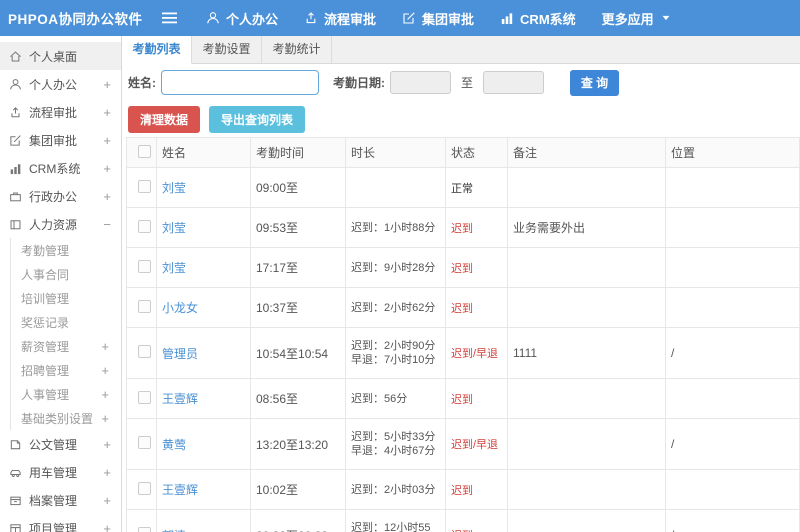 This screenshot has height=532, width=800. I want to click on tab-attendance-settings: 考勤设置, so click(227, 49).